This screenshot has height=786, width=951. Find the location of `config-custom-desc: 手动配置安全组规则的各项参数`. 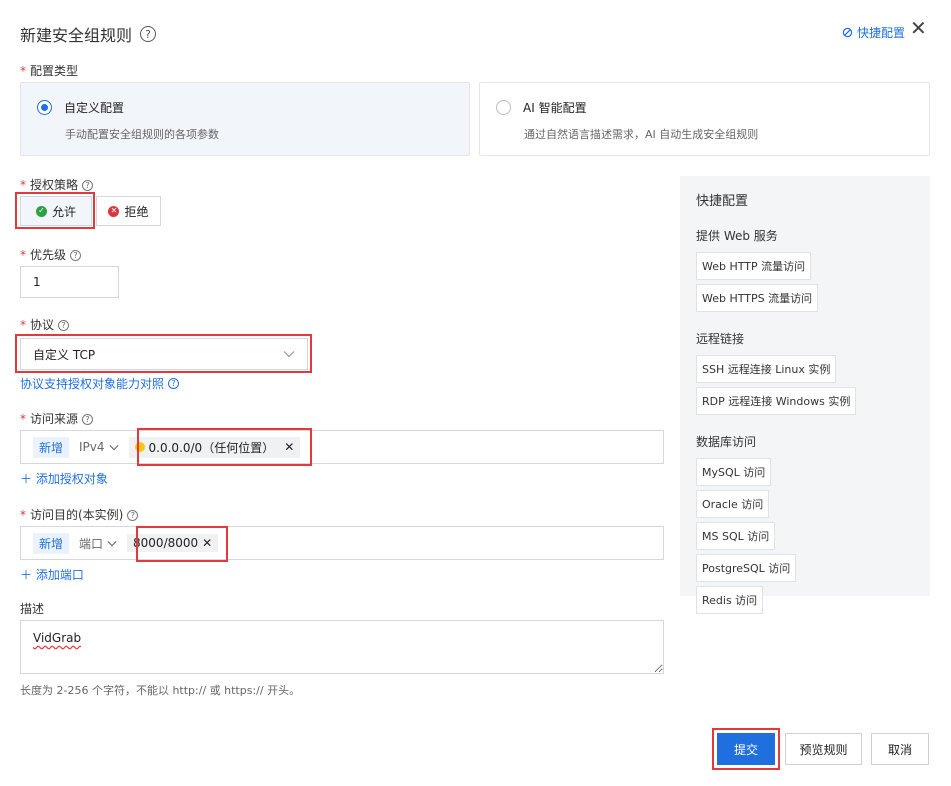

config-custom-desc: 手动配置安全组规则的各项参数 is located at coordinates (142, 134).